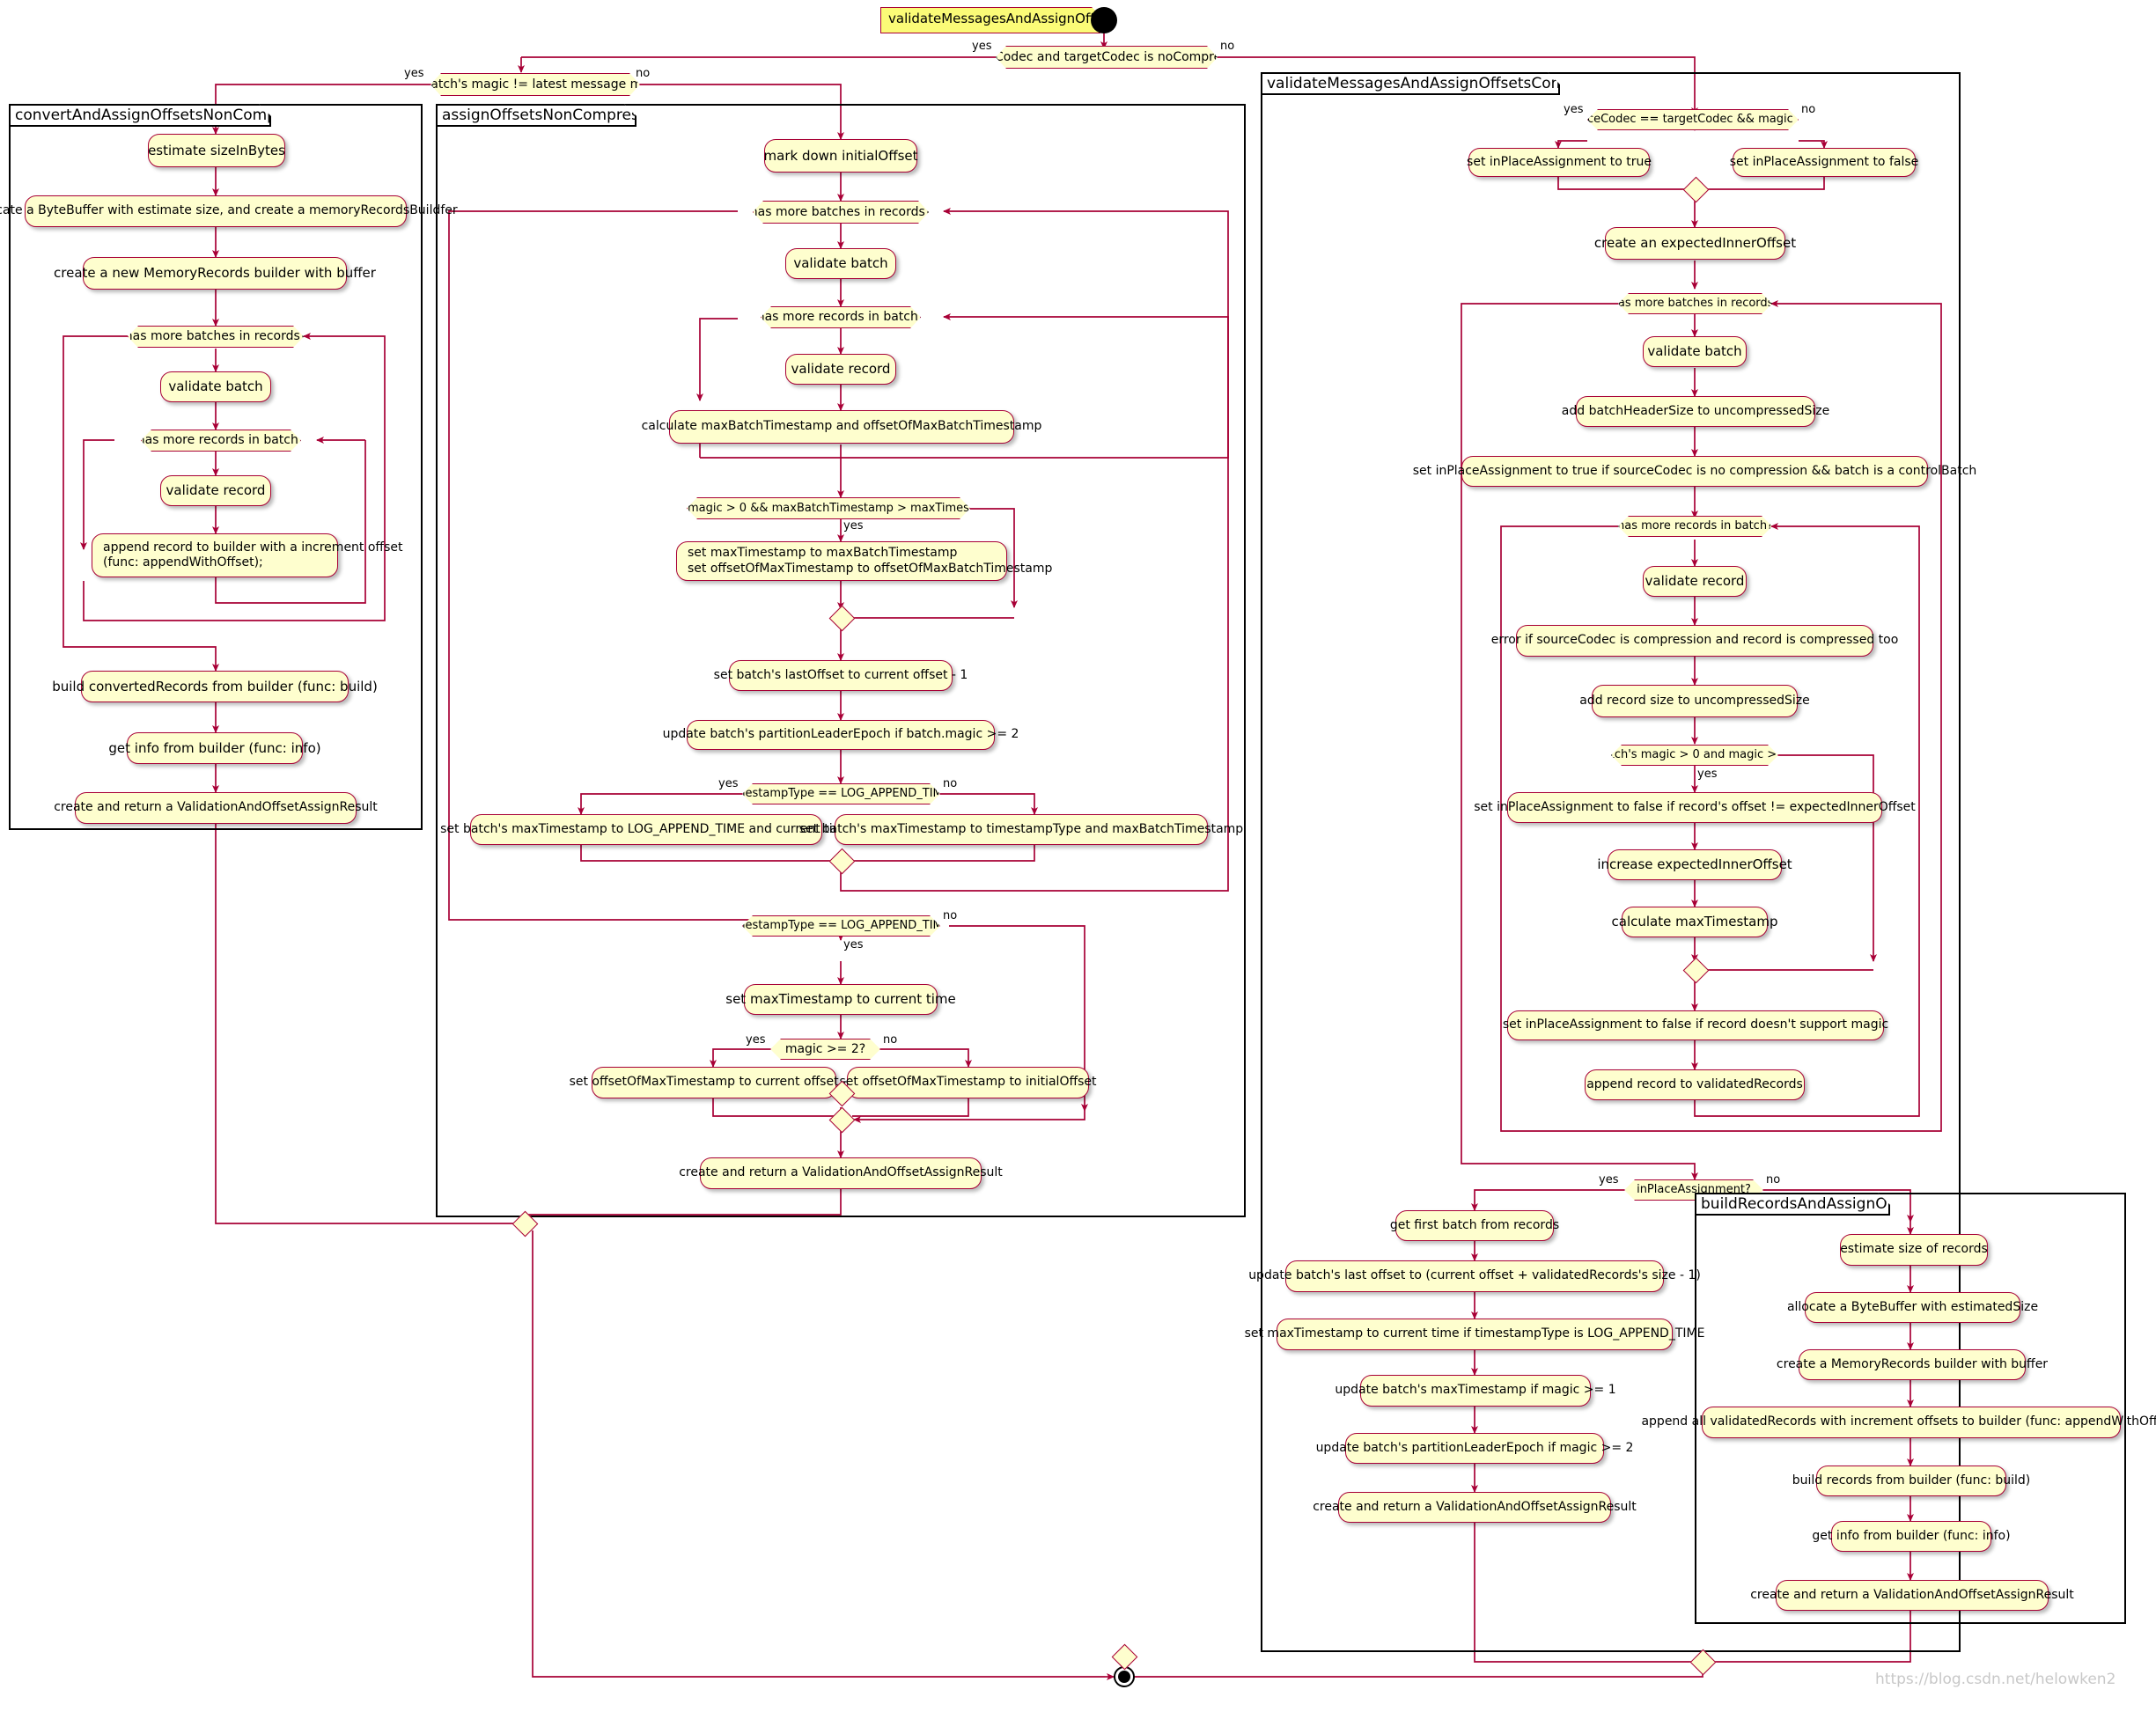 The image size is (2156, 1719). What do you see at coordinates (216, 490) in the screenshot?
I see `node-validate-record-convert: validate record` at bounding box center [216, 490].